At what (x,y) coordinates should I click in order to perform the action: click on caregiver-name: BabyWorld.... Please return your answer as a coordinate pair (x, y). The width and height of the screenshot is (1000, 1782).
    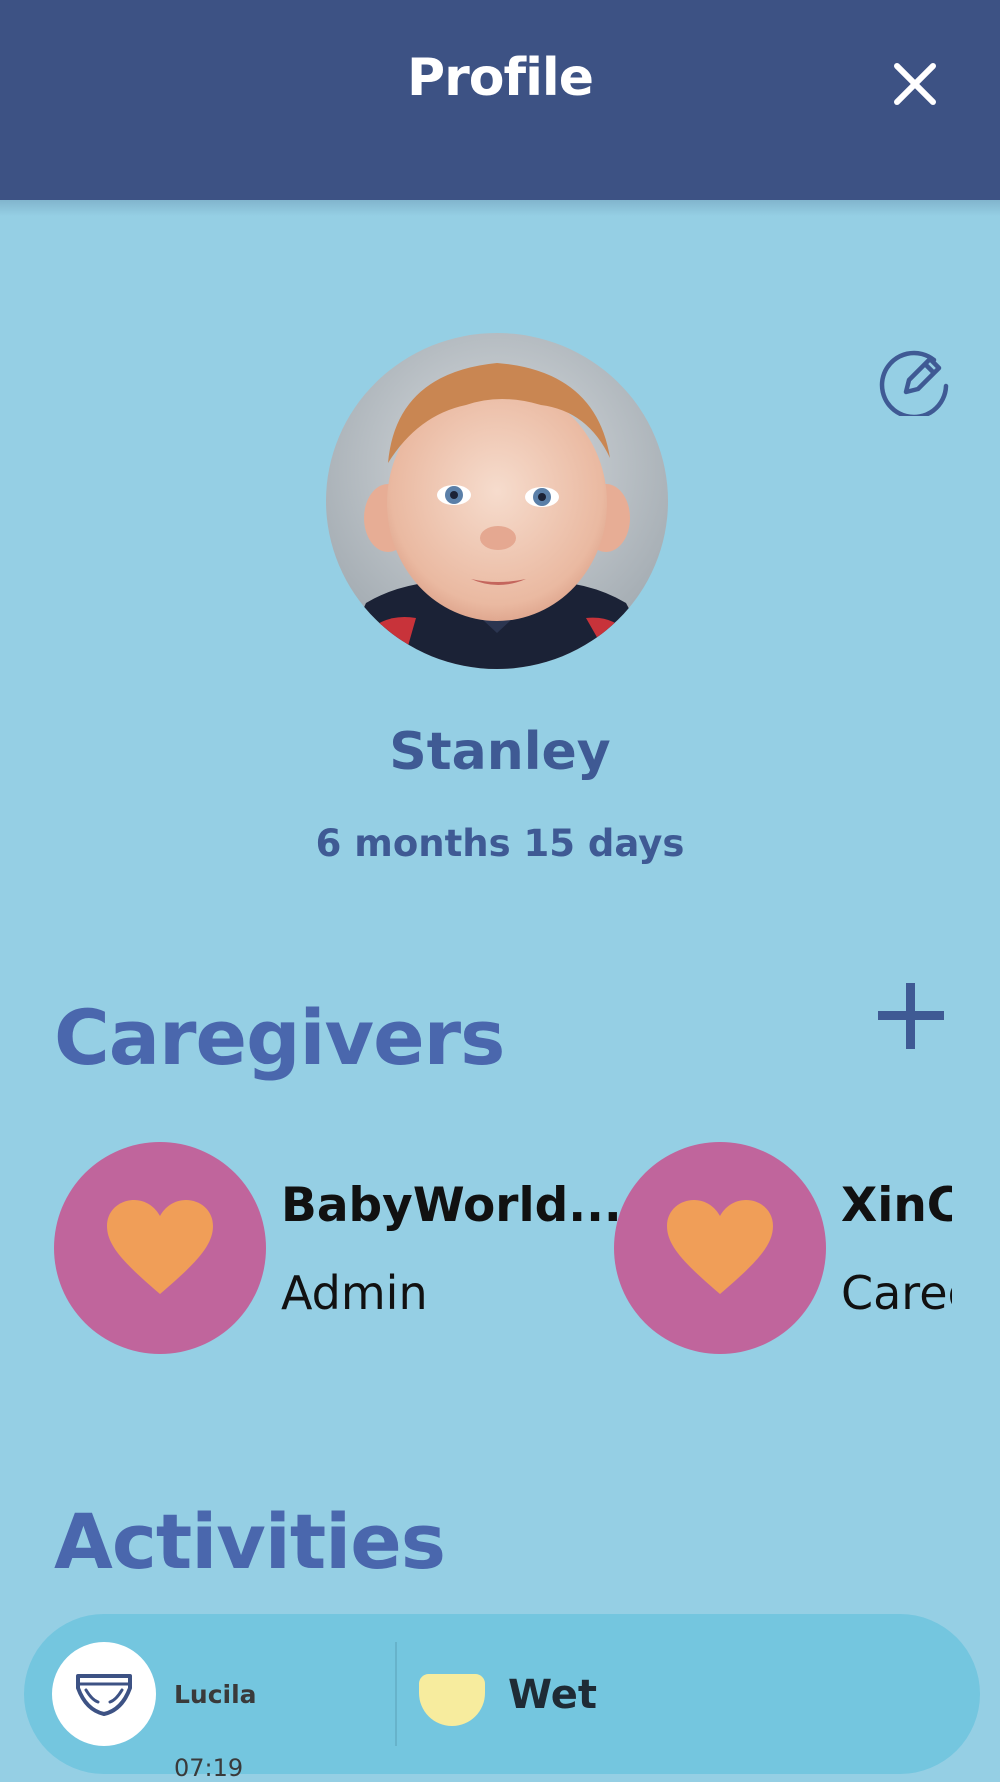
    Looking at the image, I should click on (451, 1205).